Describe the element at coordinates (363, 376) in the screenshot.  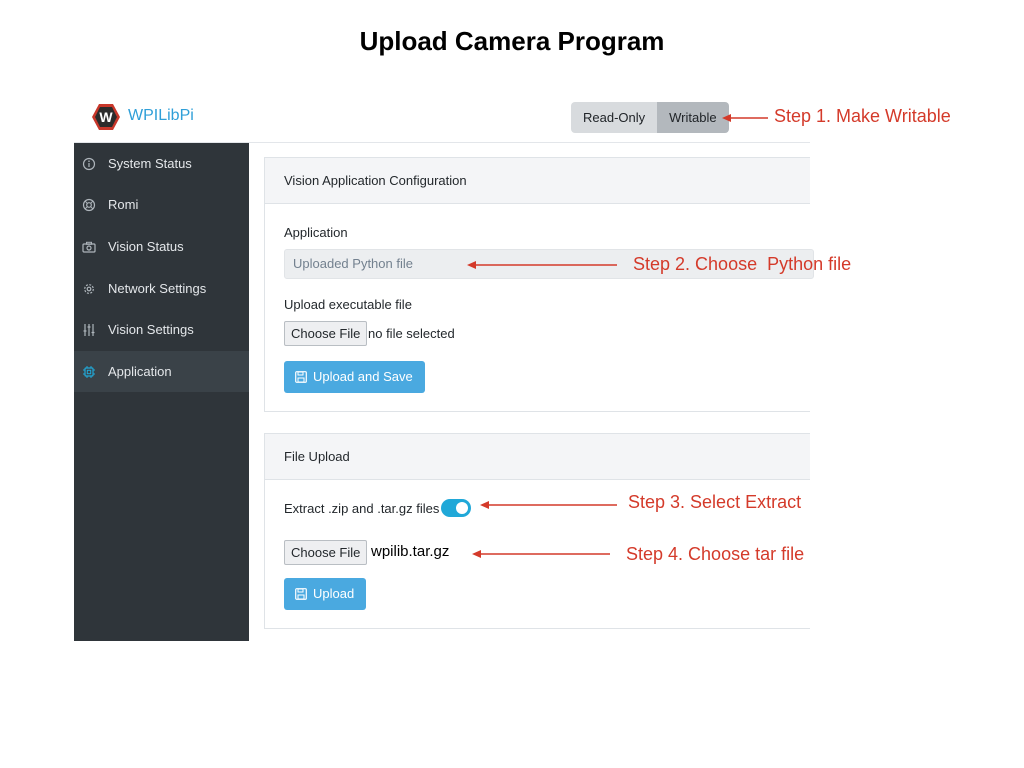
I see `button-label: Upload and Save` at that location.